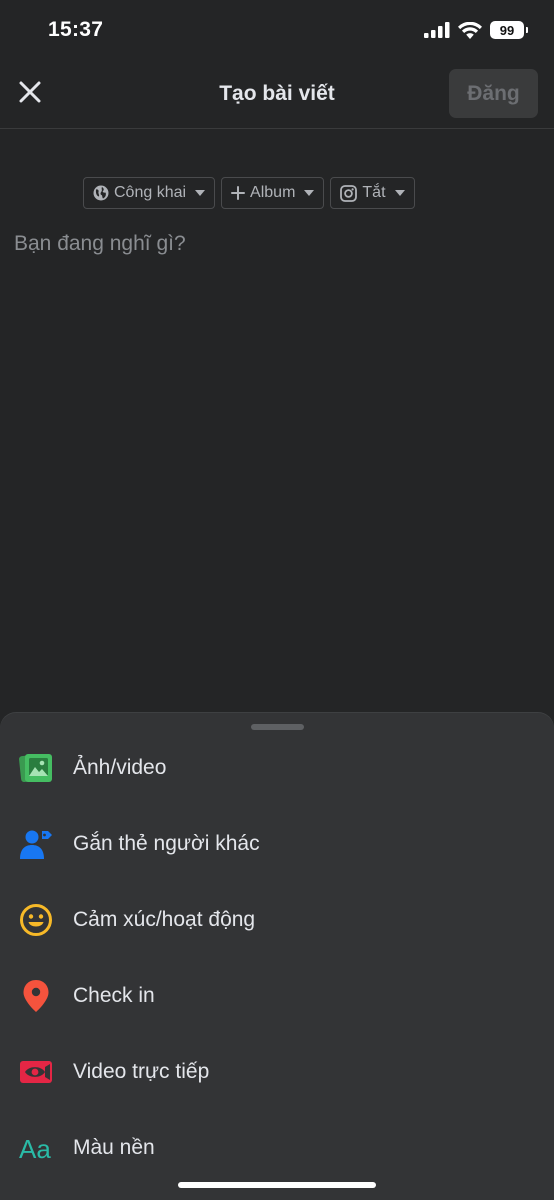  What do you see at coordinates (101, 193) in the screenshot?
I see `globe-icon` at bounding box center [101, 193].